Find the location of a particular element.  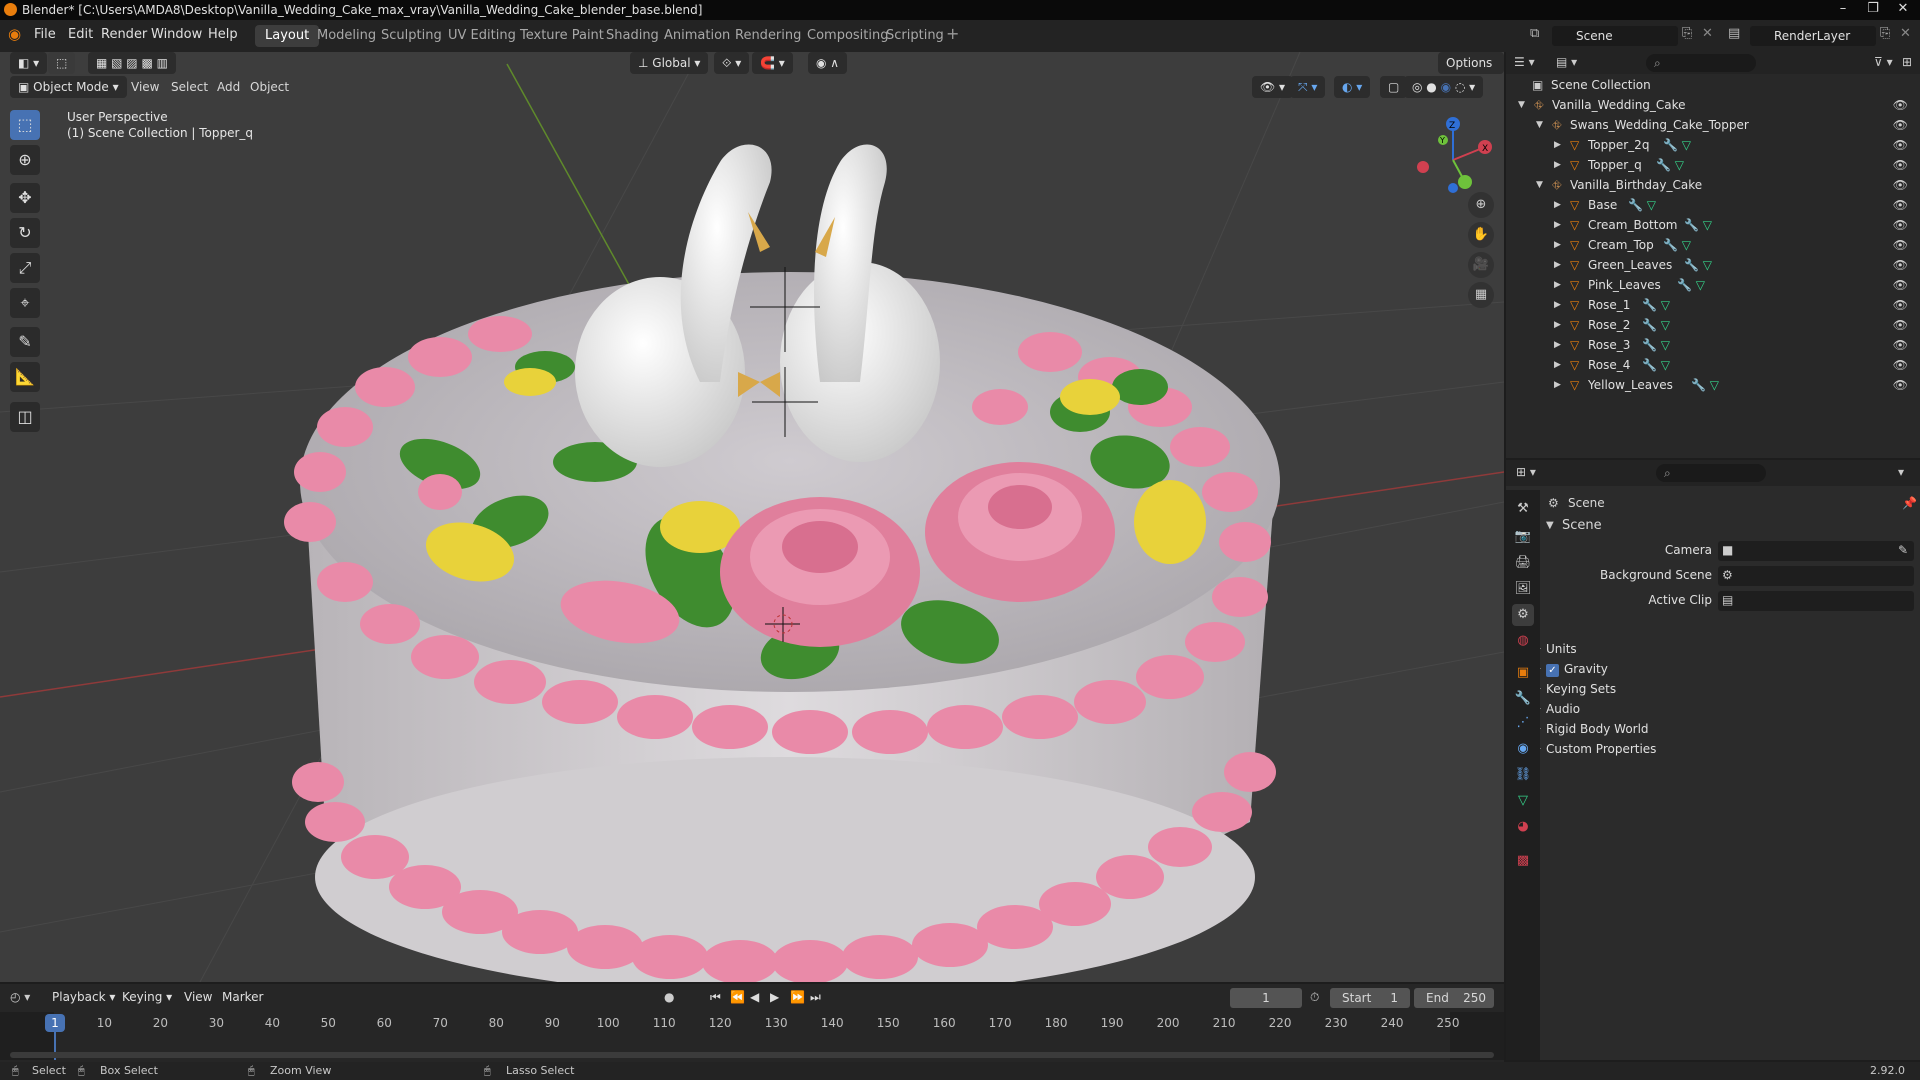

shading-mode-buttons: ◎ ● ◉ ◌ ▾ is located at coordinates (1444, 87).